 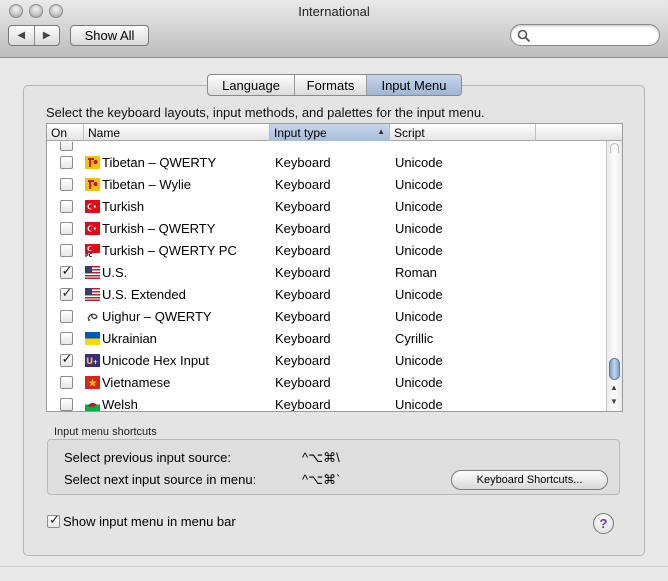 I want to click on tab-bar: Language Formats Input Menu, so click(x=334, y=85).